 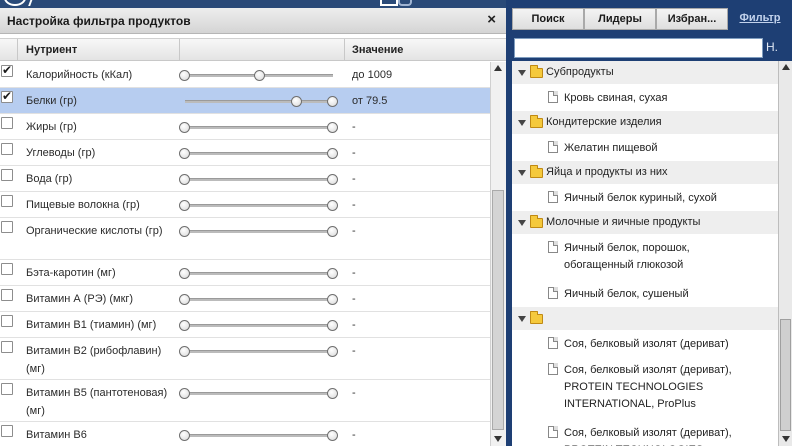 What do you see at coordinates (645, 294) in the screenshot?
I see `tree-item: Яичный белок, сушеный` at bounding box center [645, 294].